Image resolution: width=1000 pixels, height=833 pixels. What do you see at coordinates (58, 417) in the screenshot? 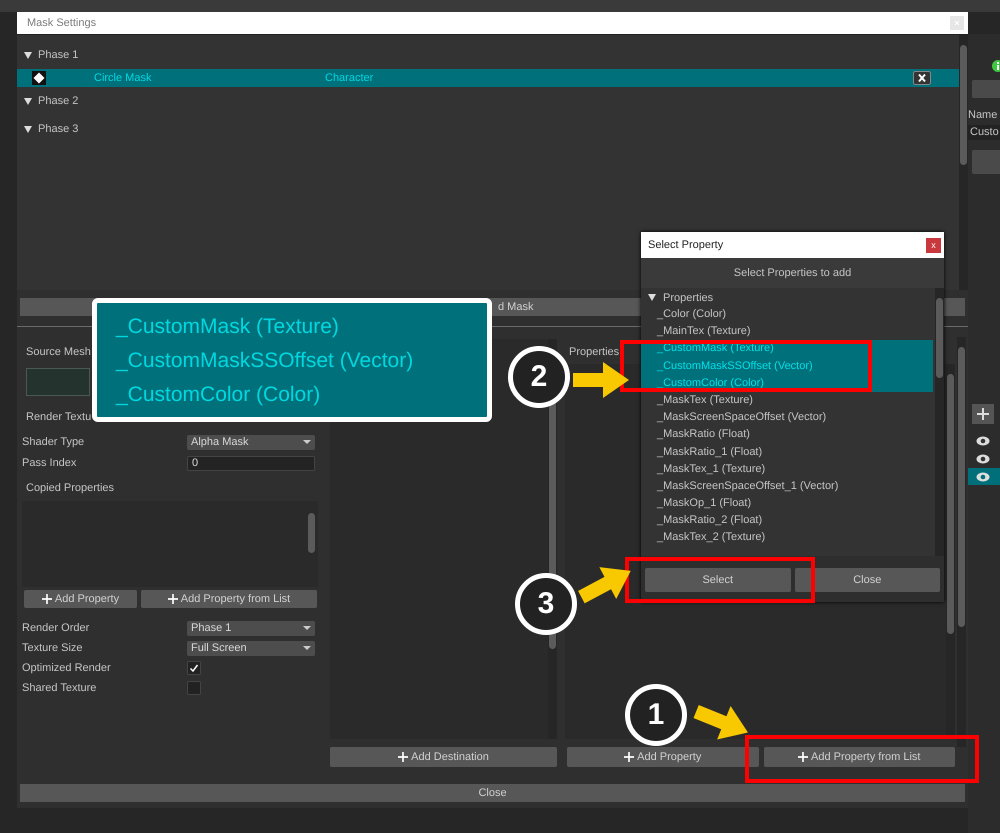
I see `field-label: Render Textu` at bounding box center [58, 417].